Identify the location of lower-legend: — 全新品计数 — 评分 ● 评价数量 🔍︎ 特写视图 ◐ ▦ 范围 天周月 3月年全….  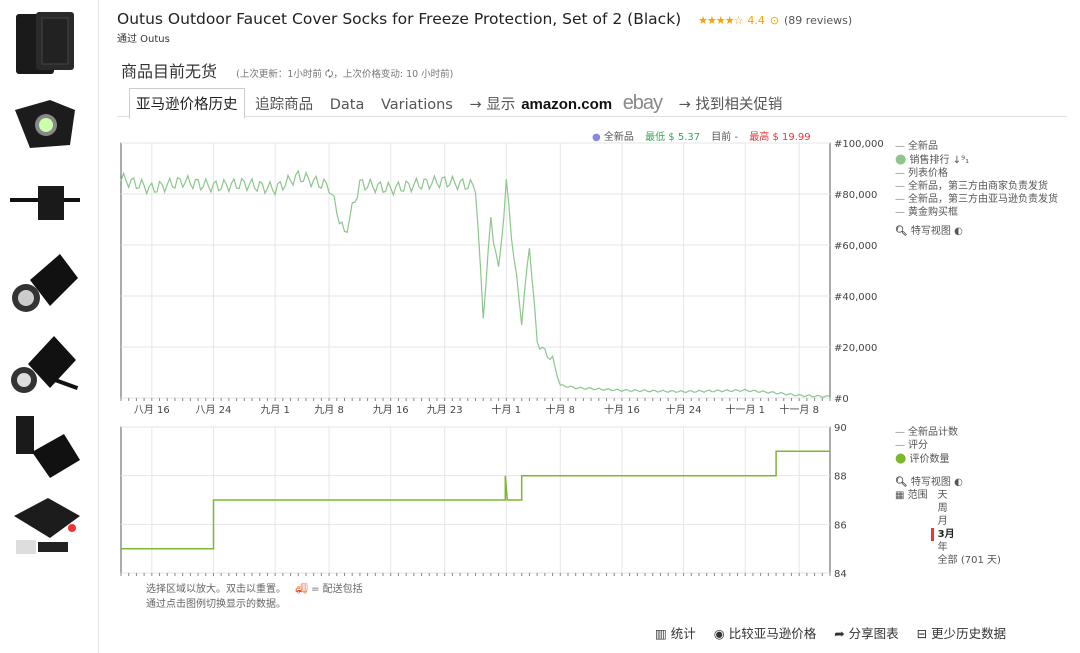
(948, 496).